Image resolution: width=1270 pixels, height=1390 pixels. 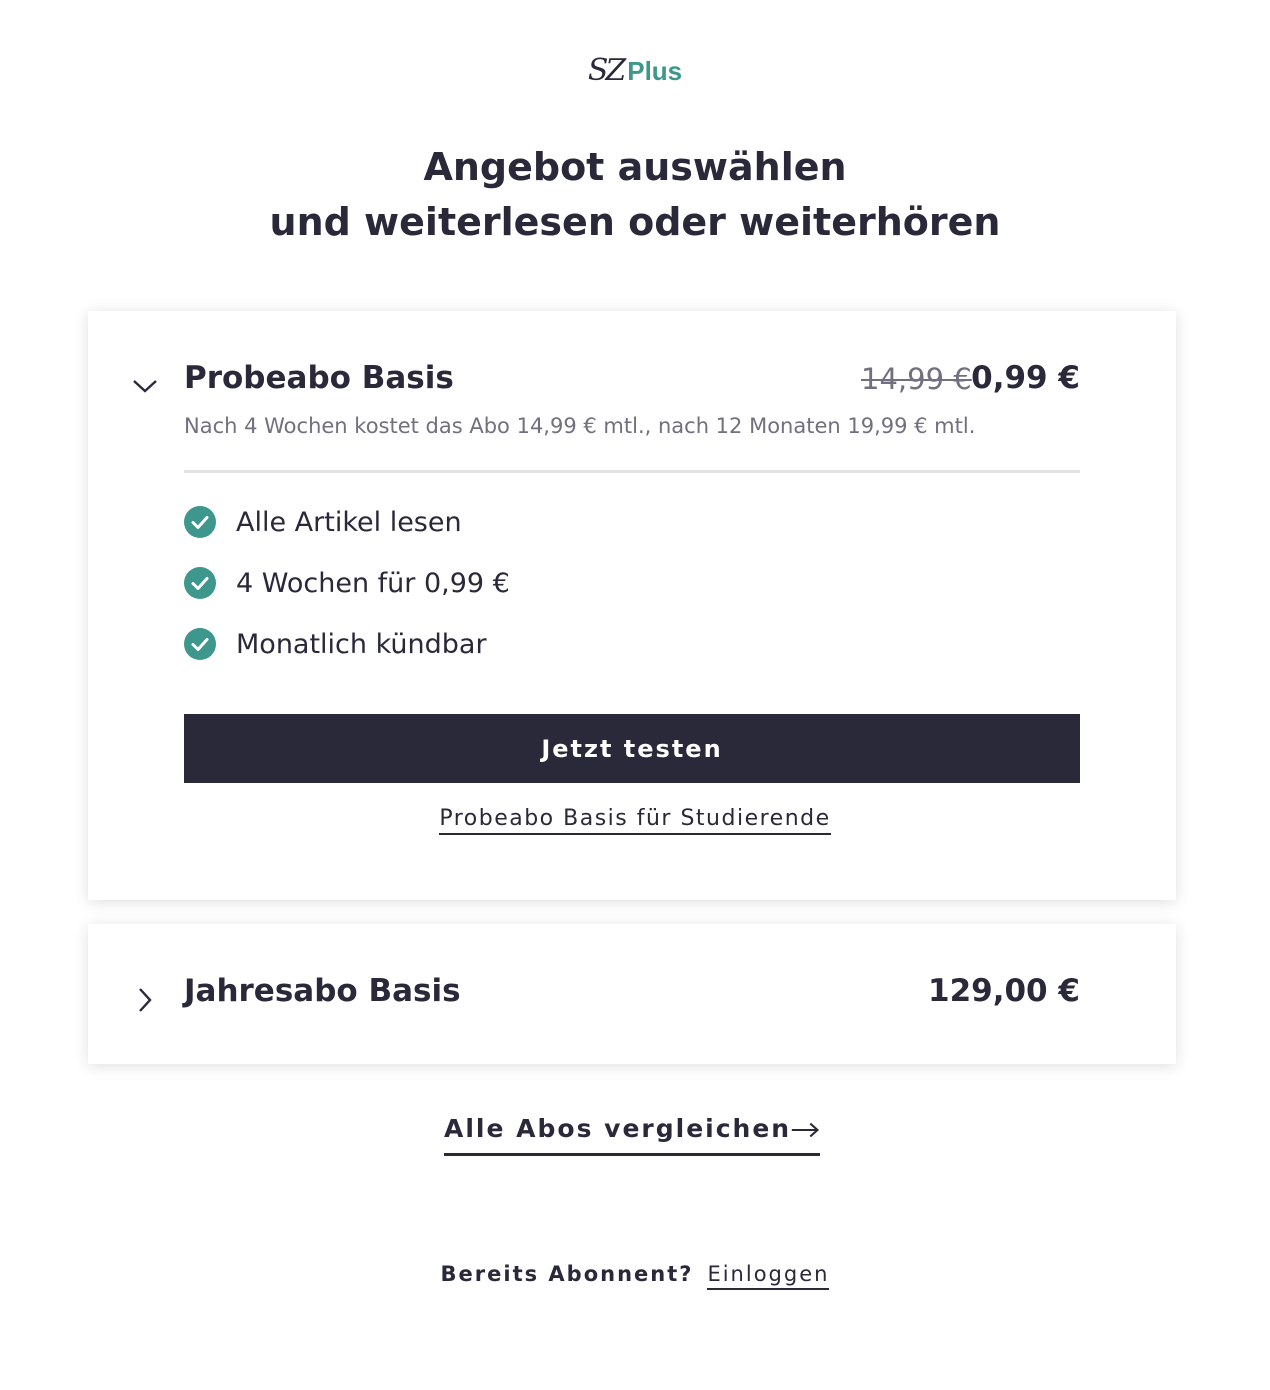 I want to click on student-offer-row: Probeabo Basis für Studierende, so click(x=635, y=820).